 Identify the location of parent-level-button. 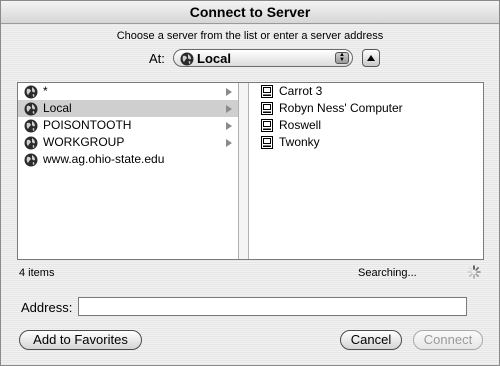
(371, 58).